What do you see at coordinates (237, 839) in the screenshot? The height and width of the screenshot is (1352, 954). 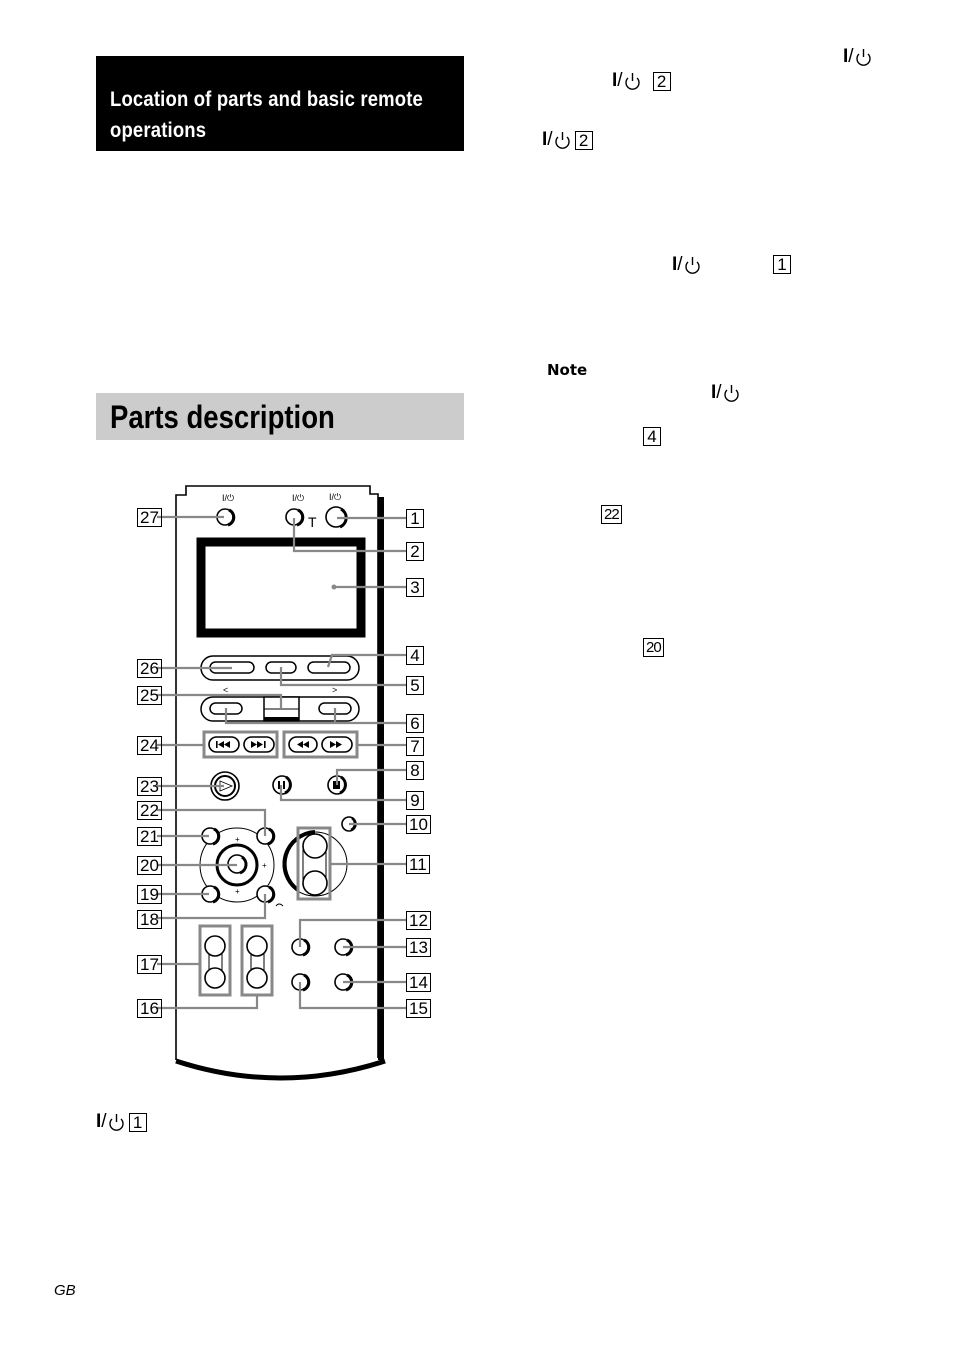 I see `nav-up-mark: +` at bounding box center [237, 839].